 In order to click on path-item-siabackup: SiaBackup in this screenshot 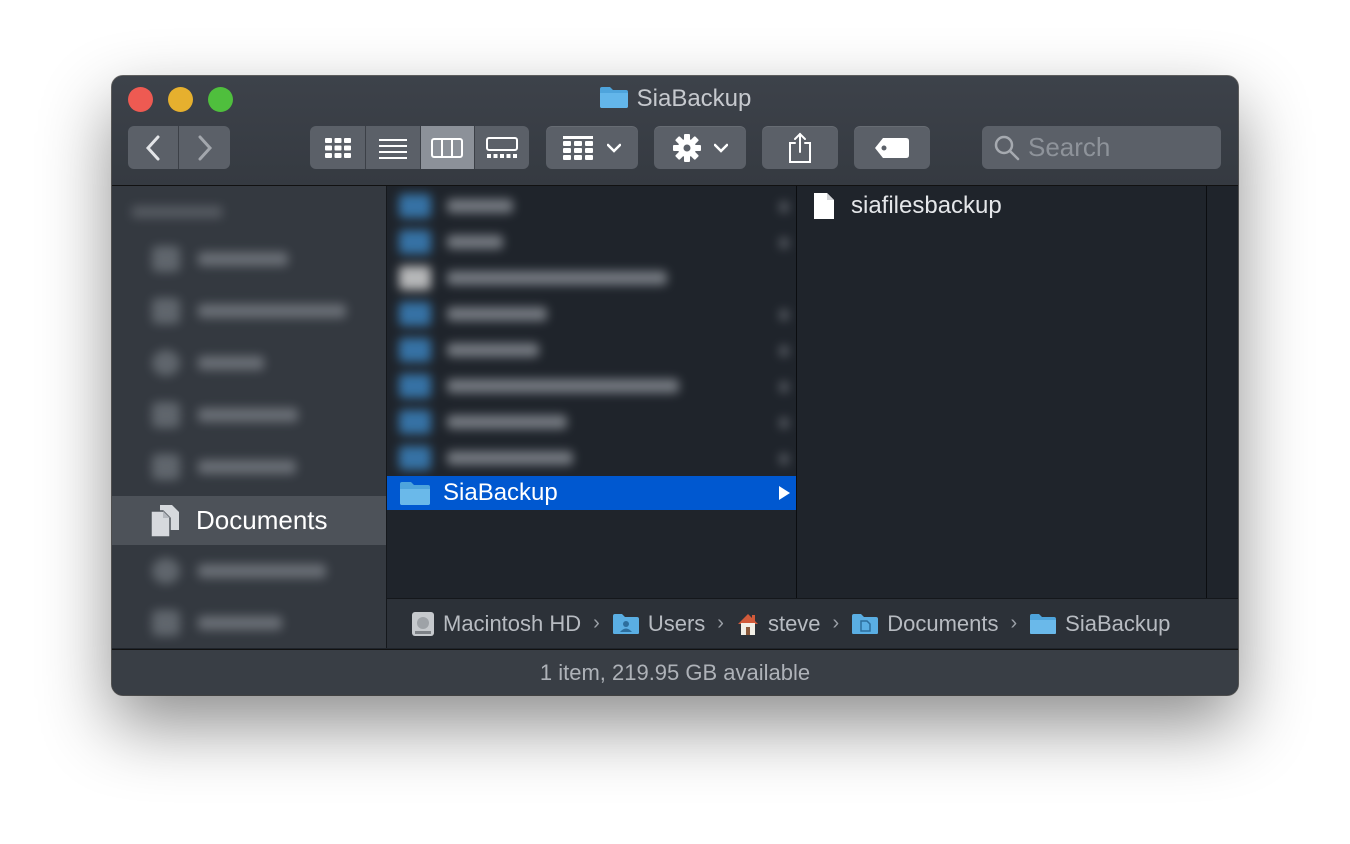, I will do `click(1099, 624)`.